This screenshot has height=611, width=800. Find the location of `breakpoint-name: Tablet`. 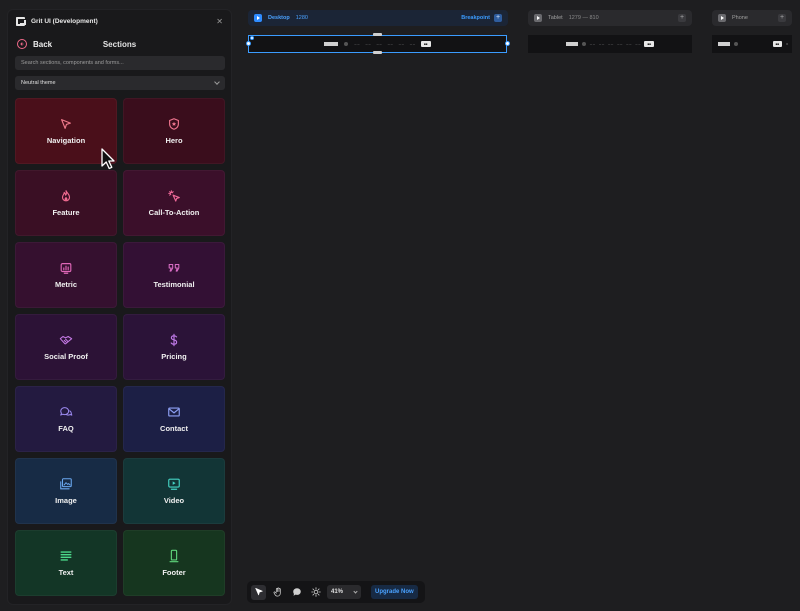

breakpoint-name: Tablet is located at coordinates (555, 18).